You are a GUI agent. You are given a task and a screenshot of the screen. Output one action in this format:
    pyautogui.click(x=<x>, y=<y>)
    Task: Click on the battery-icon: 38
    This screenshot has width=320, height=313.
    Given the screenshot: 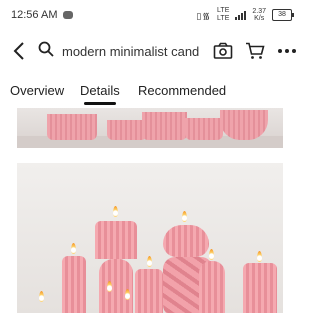 What is the action you would take?
    pyautogui.click(x=283, y=15)
    